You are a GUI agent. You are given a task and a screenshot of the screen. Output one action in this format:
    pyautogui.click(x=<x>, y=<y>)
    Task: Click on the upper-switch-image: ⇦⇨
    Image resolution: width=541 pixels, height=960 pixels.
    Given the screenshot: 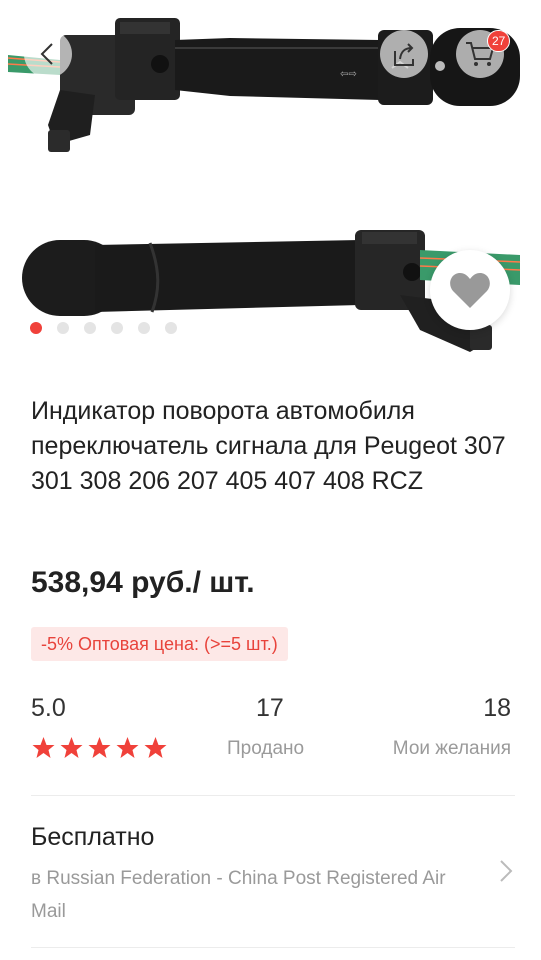 What is the action you would take?
    pyautogui.click(x=263, y=85)
    